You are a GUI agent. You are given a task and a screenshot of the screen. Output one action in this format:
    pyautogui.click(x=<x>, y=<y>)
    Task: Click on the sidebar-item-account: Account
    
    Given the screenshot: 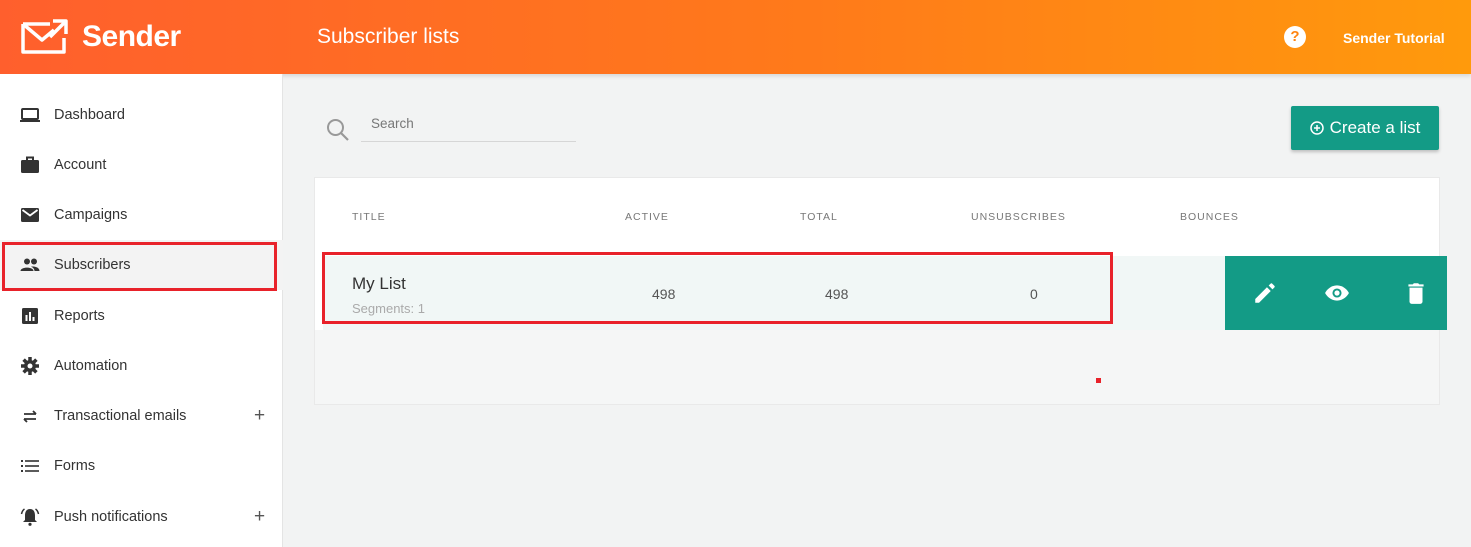 What is the action you would take?
    pyautogui.click(x=141, y=165)
    